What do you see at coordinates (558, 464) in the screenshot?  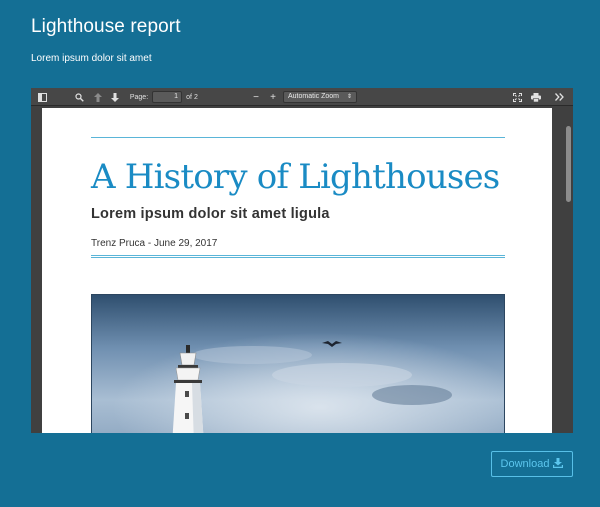 I see `download-icon` at bounding box center [558, 464].